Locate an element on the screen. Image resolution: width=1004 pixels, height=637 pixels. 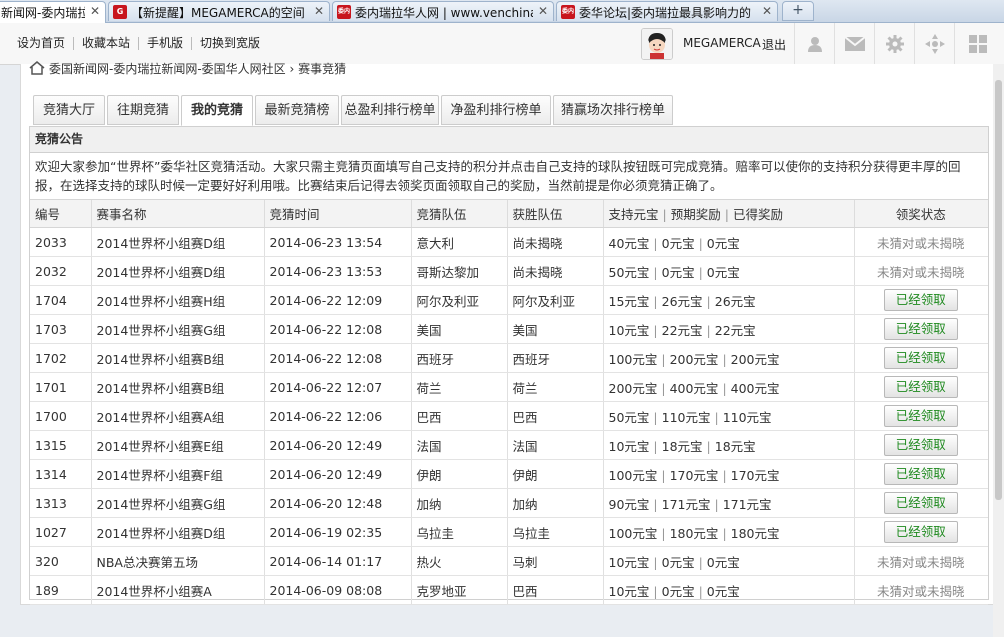
new-tab-button: + is located at coordinates (798, 11).